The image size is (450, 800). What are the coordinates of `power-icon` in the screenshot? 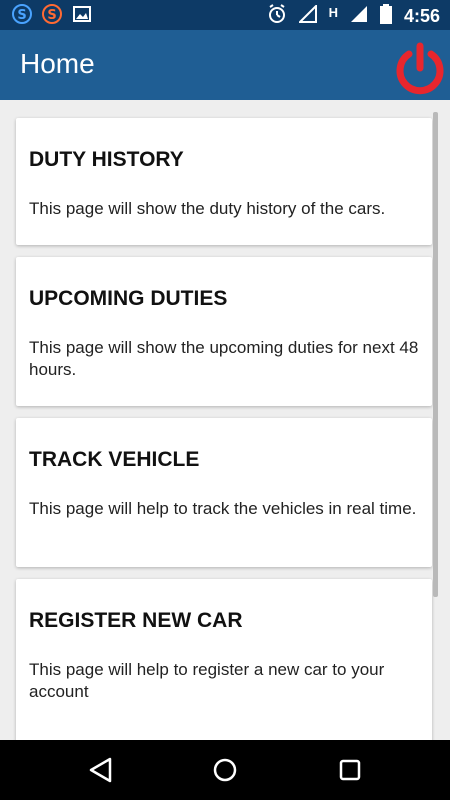 It's located at (420, 68).